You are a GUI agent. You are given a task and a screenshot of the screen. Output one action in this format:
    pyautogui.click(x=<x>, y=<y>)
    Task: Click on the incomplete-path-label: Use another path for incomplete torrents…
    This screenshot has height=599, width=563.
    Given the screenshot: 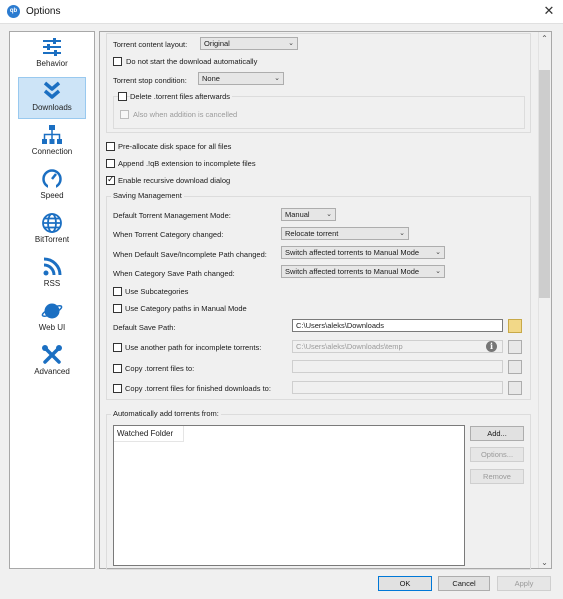 What is the action you would take?
    pyautogui.click(x=193, y=347)
    